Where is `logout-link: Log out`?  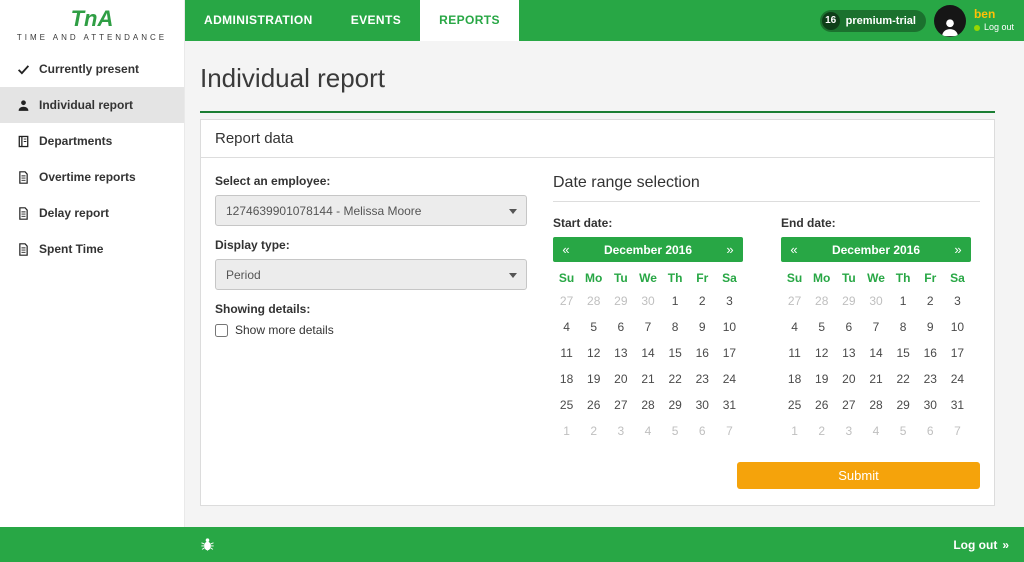
logout-link: Log out is located at coordinates (993, 27).